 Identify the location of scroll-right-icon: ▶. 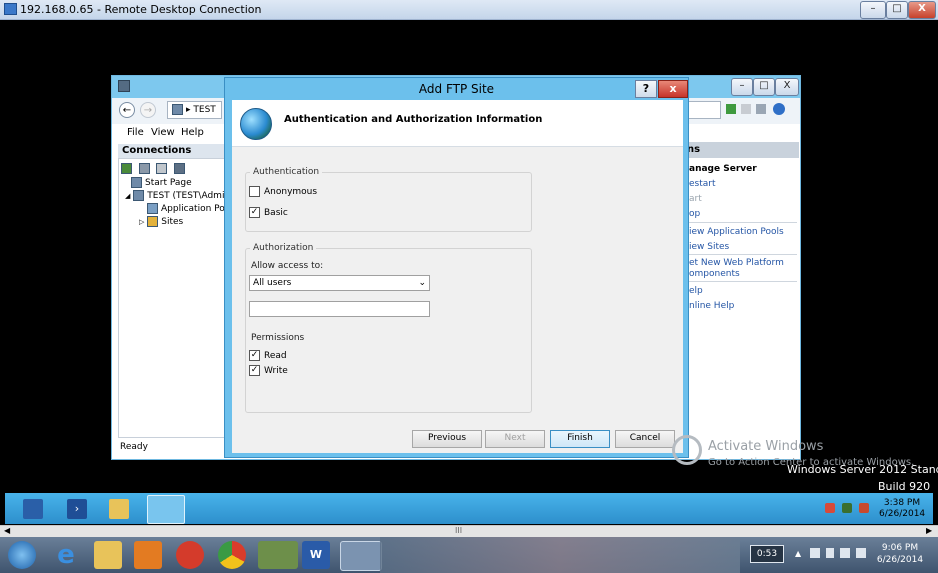
(929, 530).